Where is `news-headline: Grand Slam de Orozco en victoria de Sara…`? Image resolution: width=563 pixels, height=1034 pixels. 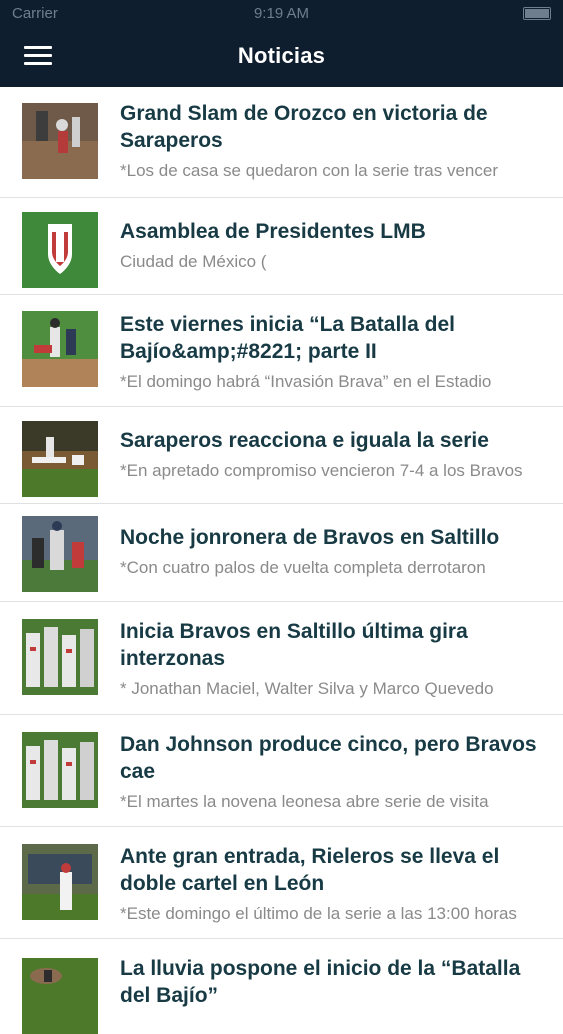 news-headline: Grand Slam de Orozco en victoria de Sara… is located at coordinates (304, 127).